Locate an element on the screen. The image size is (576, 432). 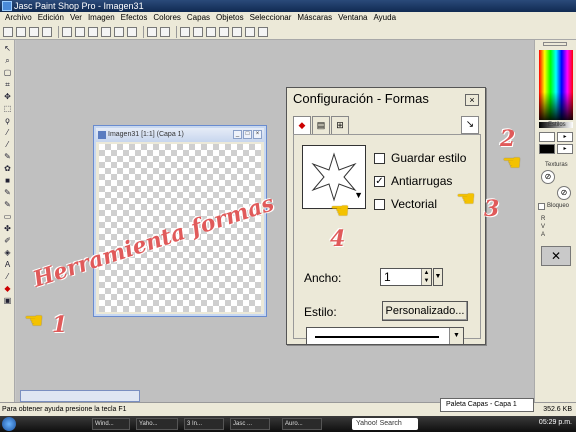
selection-tool-icon: ⬚ is located at coordinates (7, 109).